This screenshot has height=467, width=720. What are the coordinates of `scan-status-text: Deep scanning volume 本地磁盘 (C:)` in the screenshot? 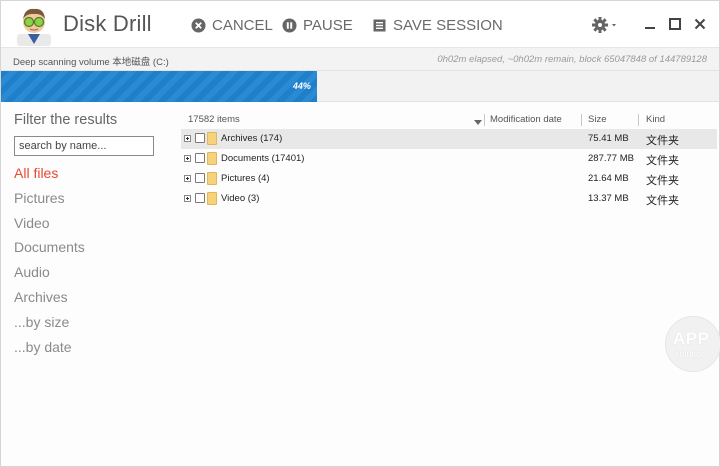 It's located at (91, 62).